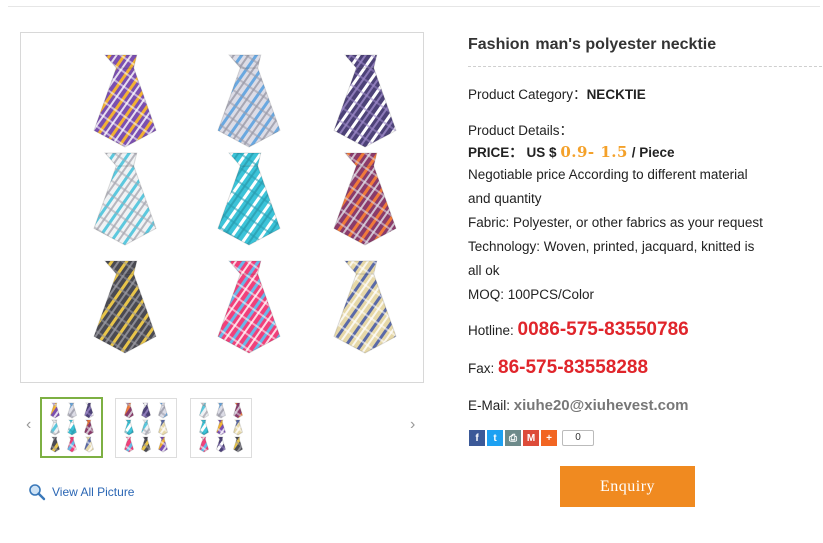 This screenshot has height=543, width=823. What do you see at coordinates (495, 152) in the screenshot?
I see `price-label: PRICE：` at bounding box center [495, 152].